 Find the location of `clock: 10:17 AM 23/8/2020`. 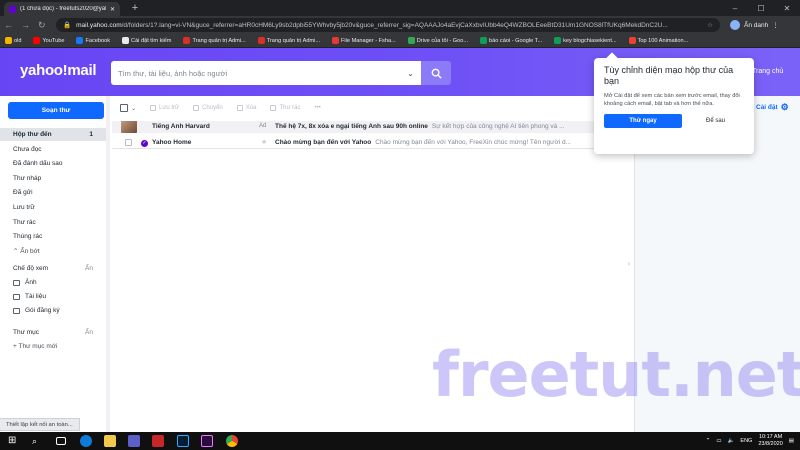

clock: 10:17 AM 23/8/2020 is located at coordinates (770, 441).